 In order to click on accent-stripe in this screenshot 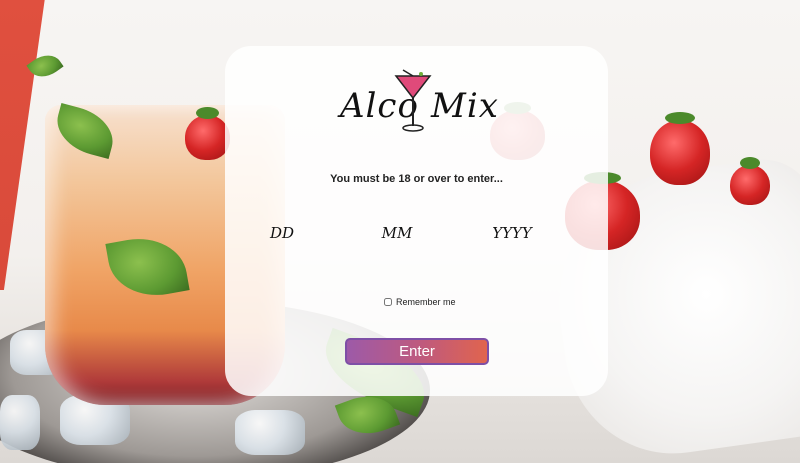, I will do `click(23, 145)`.